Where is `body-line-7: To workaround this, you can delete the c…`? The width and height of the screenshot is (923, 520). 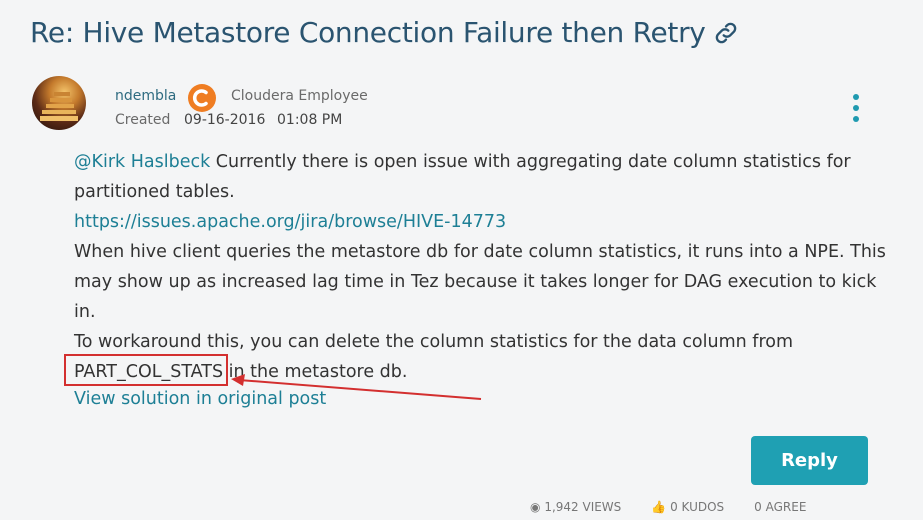 body-line-7: To workaround this, you can delete the c… is located at coordinates (434, 342).